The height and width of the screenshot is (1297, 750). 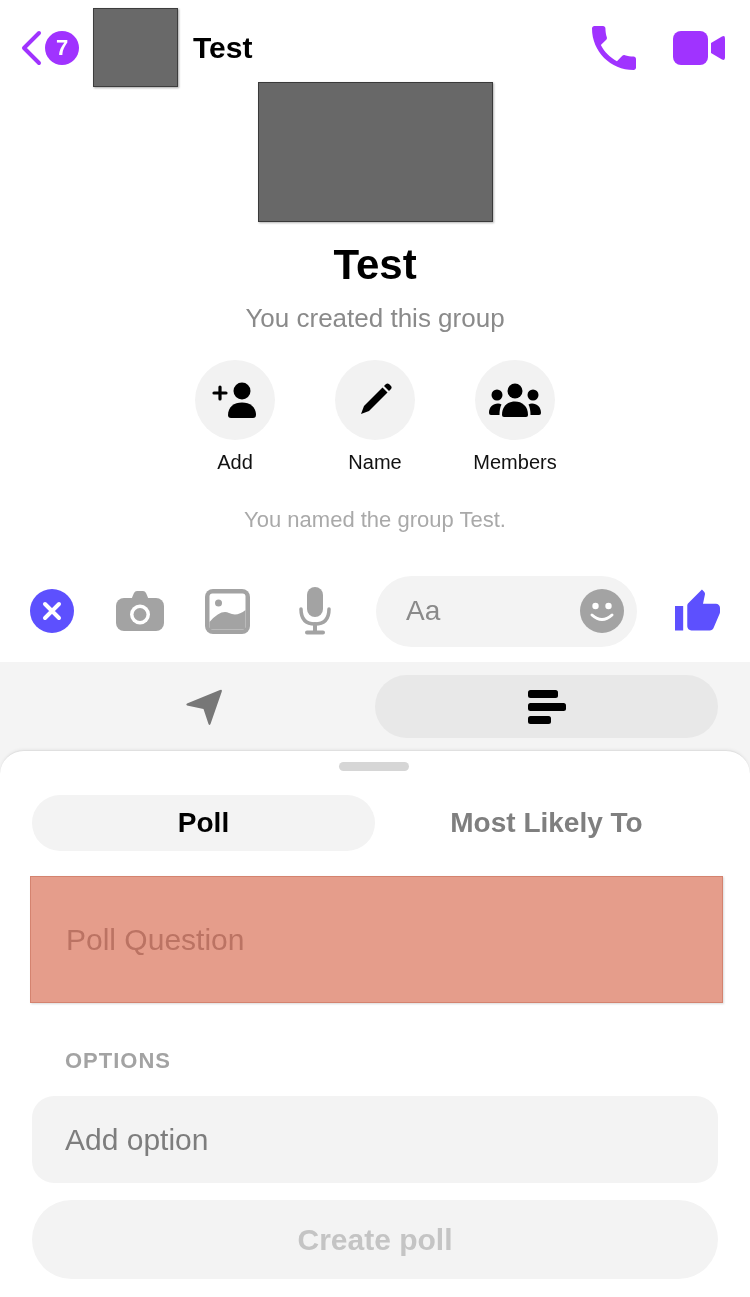 I want to click on bars-icon, so click(x=546, y=706).